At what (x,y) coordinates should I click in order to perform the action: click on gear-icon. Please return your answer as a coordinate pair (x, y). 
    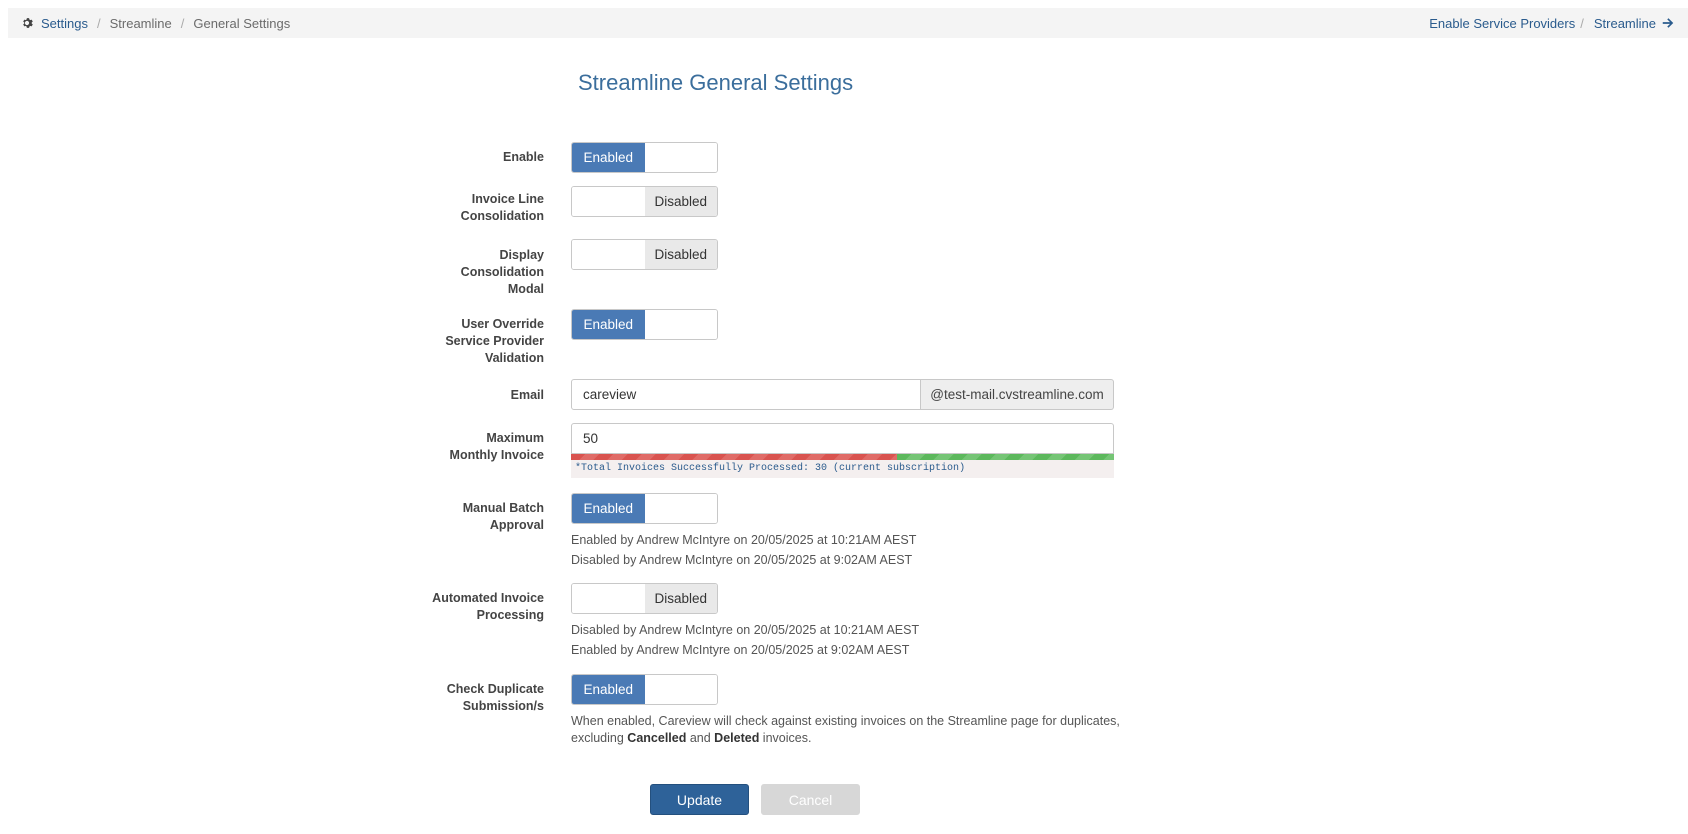
    Looking at the image, I should click on (28, 23).